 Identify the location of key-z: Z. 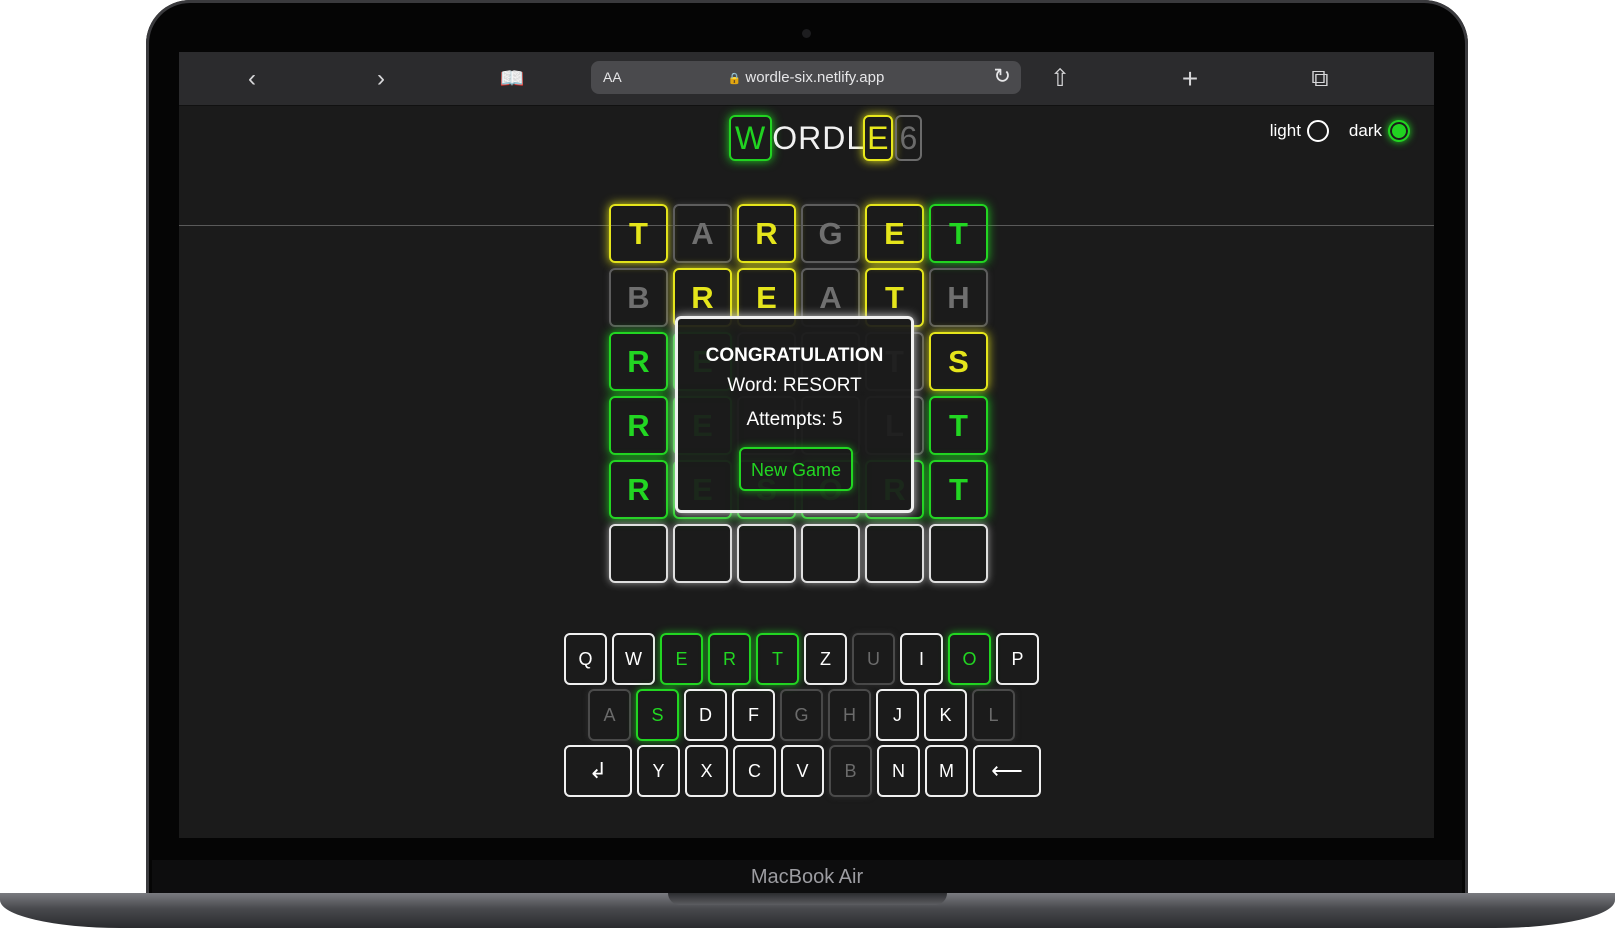
(825, 659).